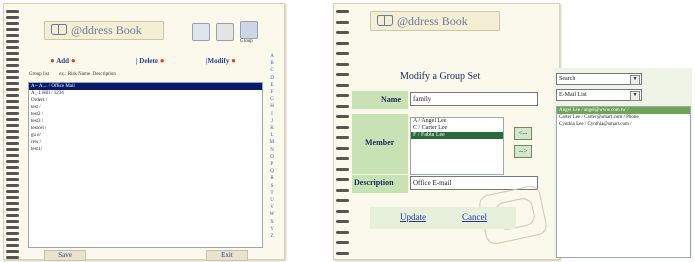  I want to click on add-action: Add, so click(62, 61).